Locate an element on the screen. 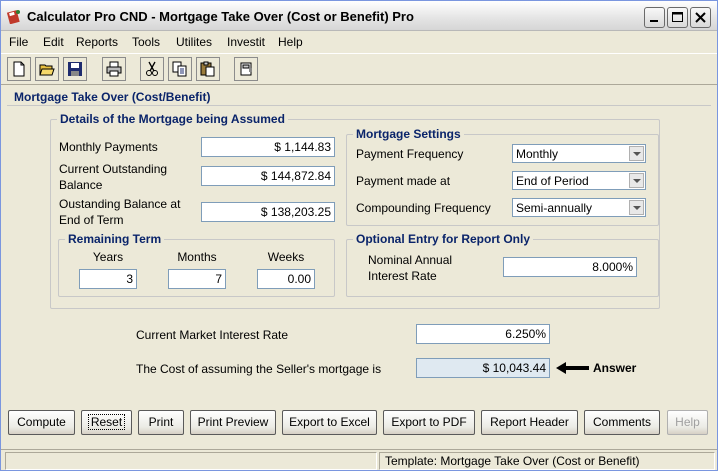  nominal-rate-label-line1: Nominal Annual is located at coordinates (410, 260).